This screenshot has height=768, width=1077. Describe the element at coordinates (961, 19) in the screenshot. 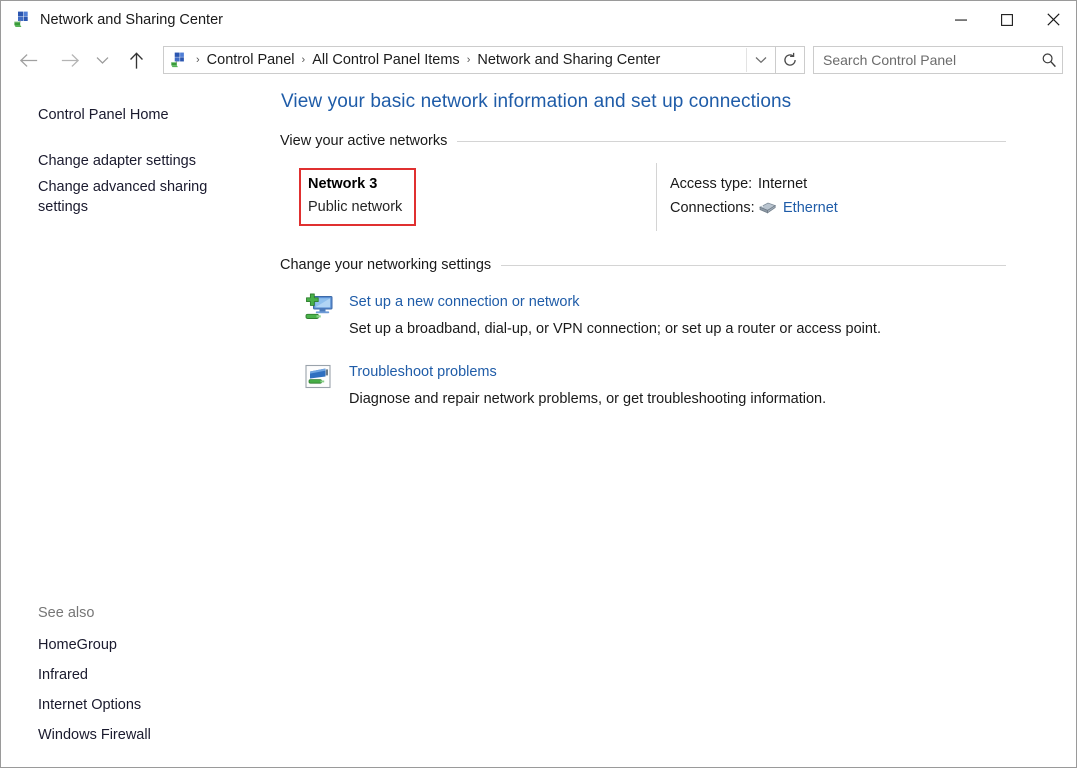

I see `minimize-button` at that location.